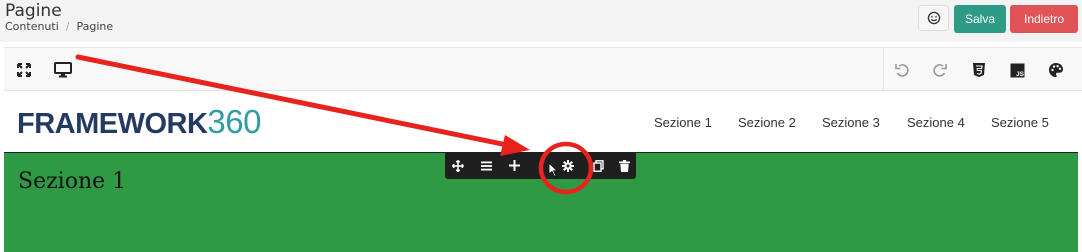 This screenshot has width=1082, height=252. What do you see at coordinates (936, 122) in the screenshot?
I see `nav-item-sezione-4: Sezione 4` at bounding box center [936, 122].